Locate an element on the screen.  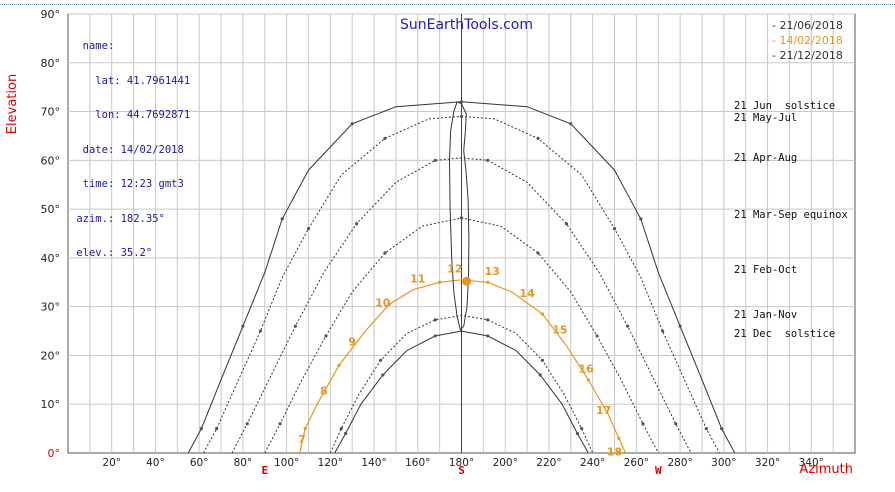
info-name-row: name: is located at coordinates (98, 46).